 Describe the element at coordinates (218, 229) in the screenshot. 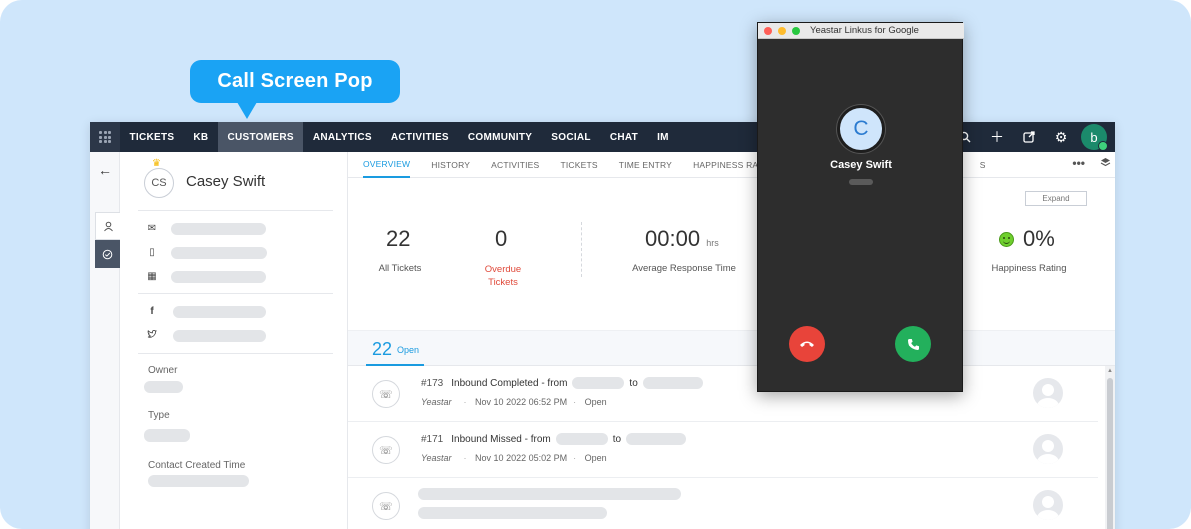

I see `email-placeholder` at that location.